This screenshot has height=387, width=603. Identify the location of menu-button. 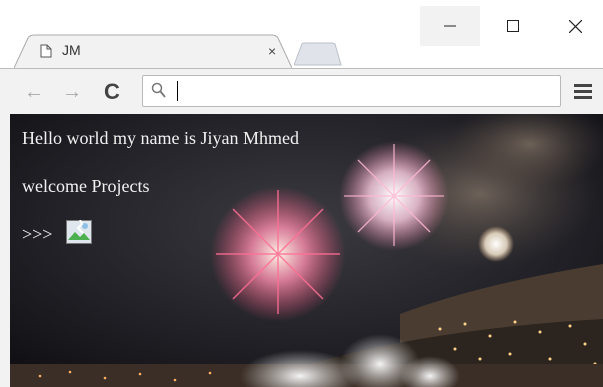
(583, 93).